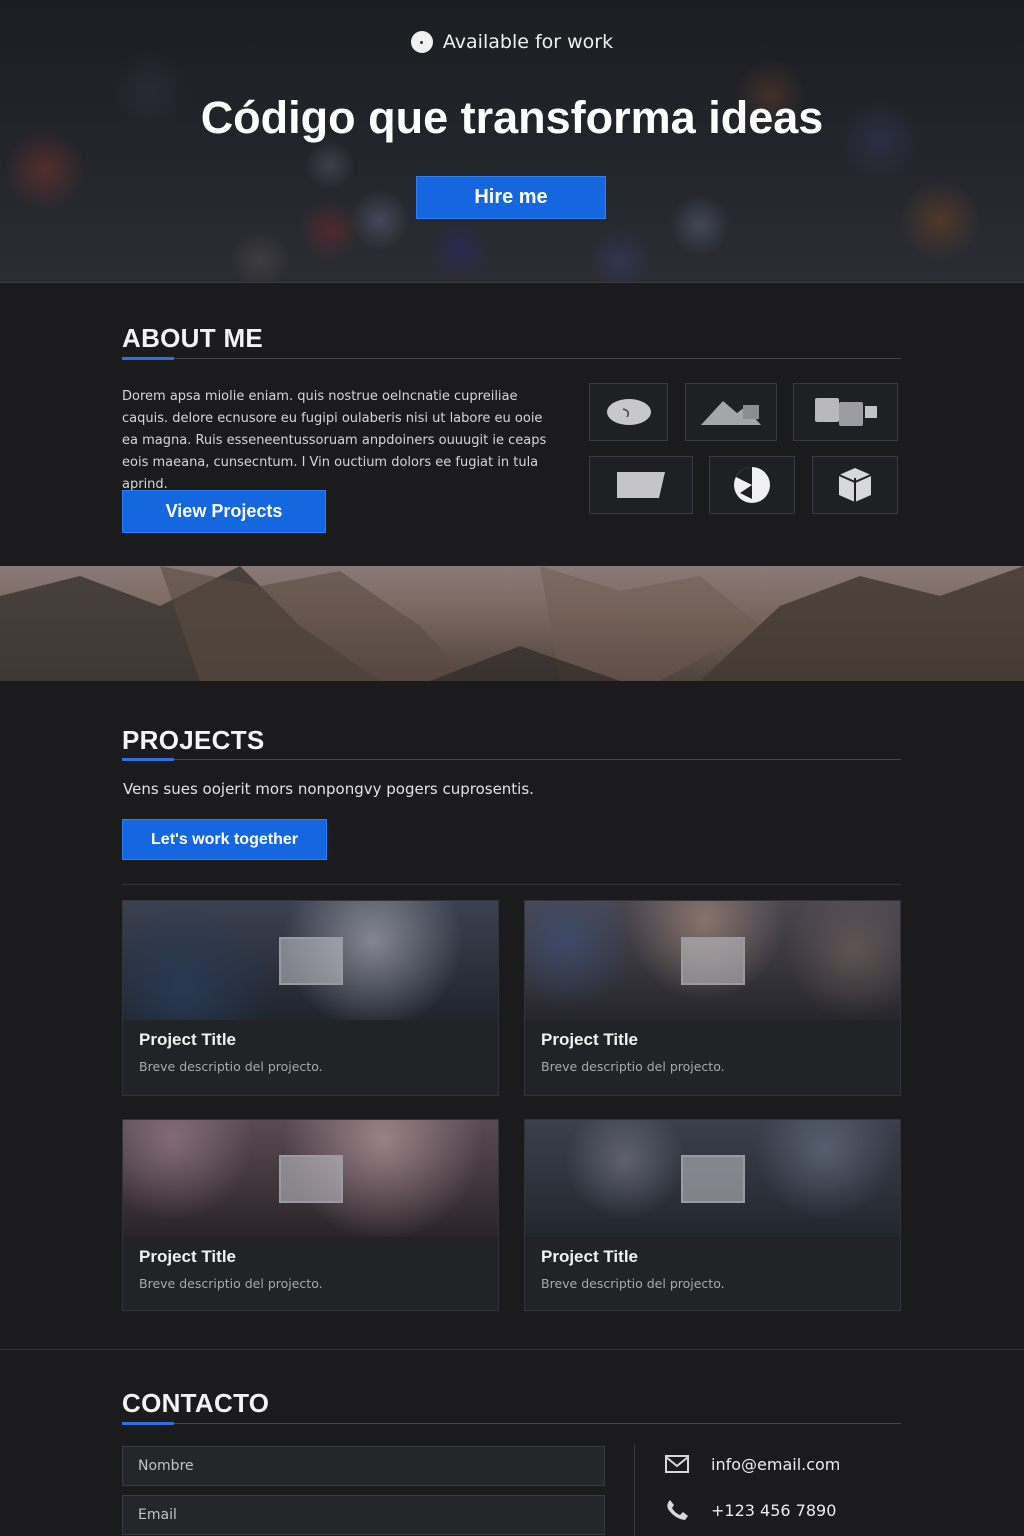 The height and width of the screenshot is (1536, 1024). What do you see at coordinates (528, 42) in the screenshot?
I see `availability-label: Available for work` at bounding box center [528, 42].